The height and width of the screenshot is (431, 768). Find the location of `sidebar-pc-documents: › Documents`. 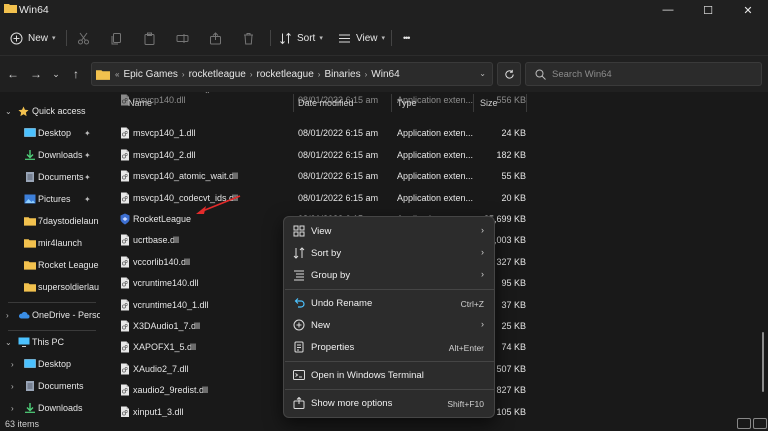

sidebar-pc-documents: › Documents is located at coordinates (50, 386).